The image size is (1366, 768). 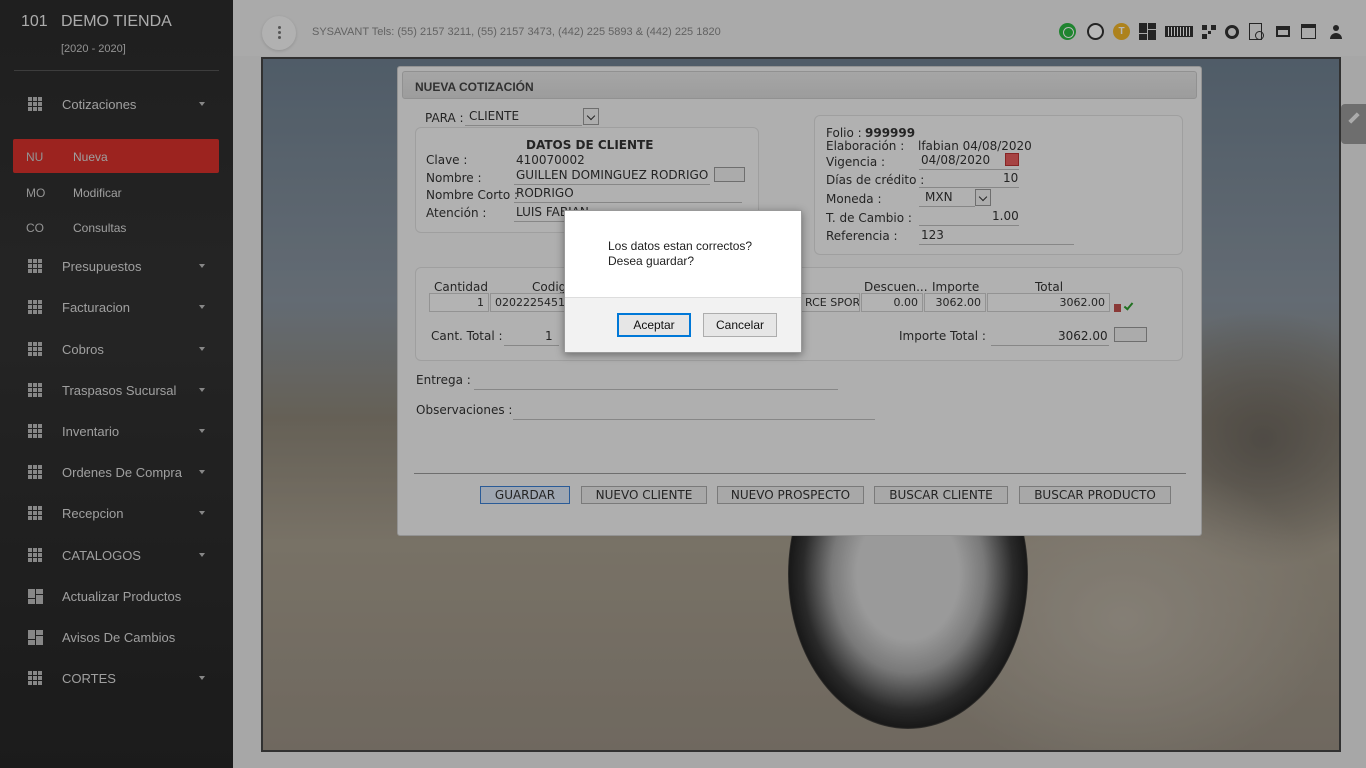 What do you see at coordinates (654, 325) in the screenshot?
I see `accept-button: Aceptar` at bounding box center [654, 325].